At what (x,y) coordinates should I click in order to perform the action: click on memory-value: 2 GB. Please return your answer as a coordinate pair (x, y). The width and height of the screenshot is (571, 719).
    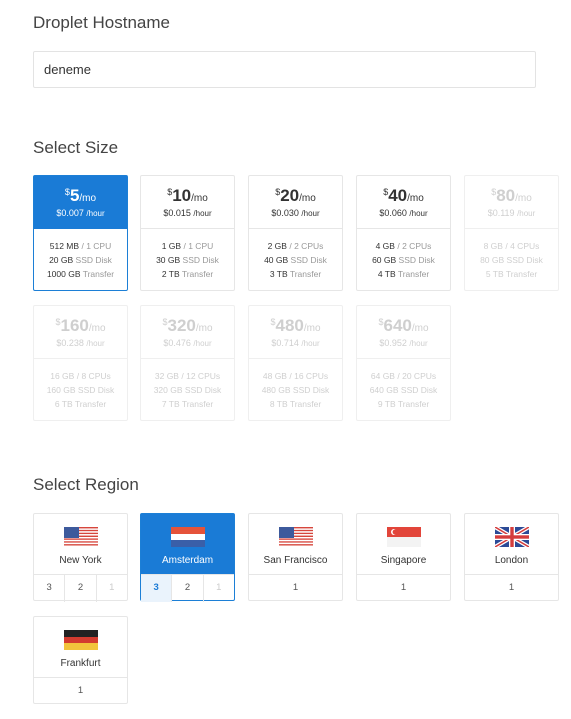
    Looking at the image, I should click on (277, 246).